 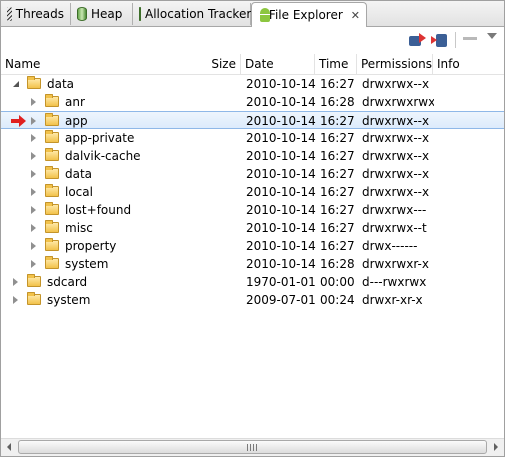 What do you see at coordinates (252, 282) in the screenshot?
I see `table-row: sdcard 1970-01-01 00:00 d---rwxrwx` at bounding box center [252, 282].